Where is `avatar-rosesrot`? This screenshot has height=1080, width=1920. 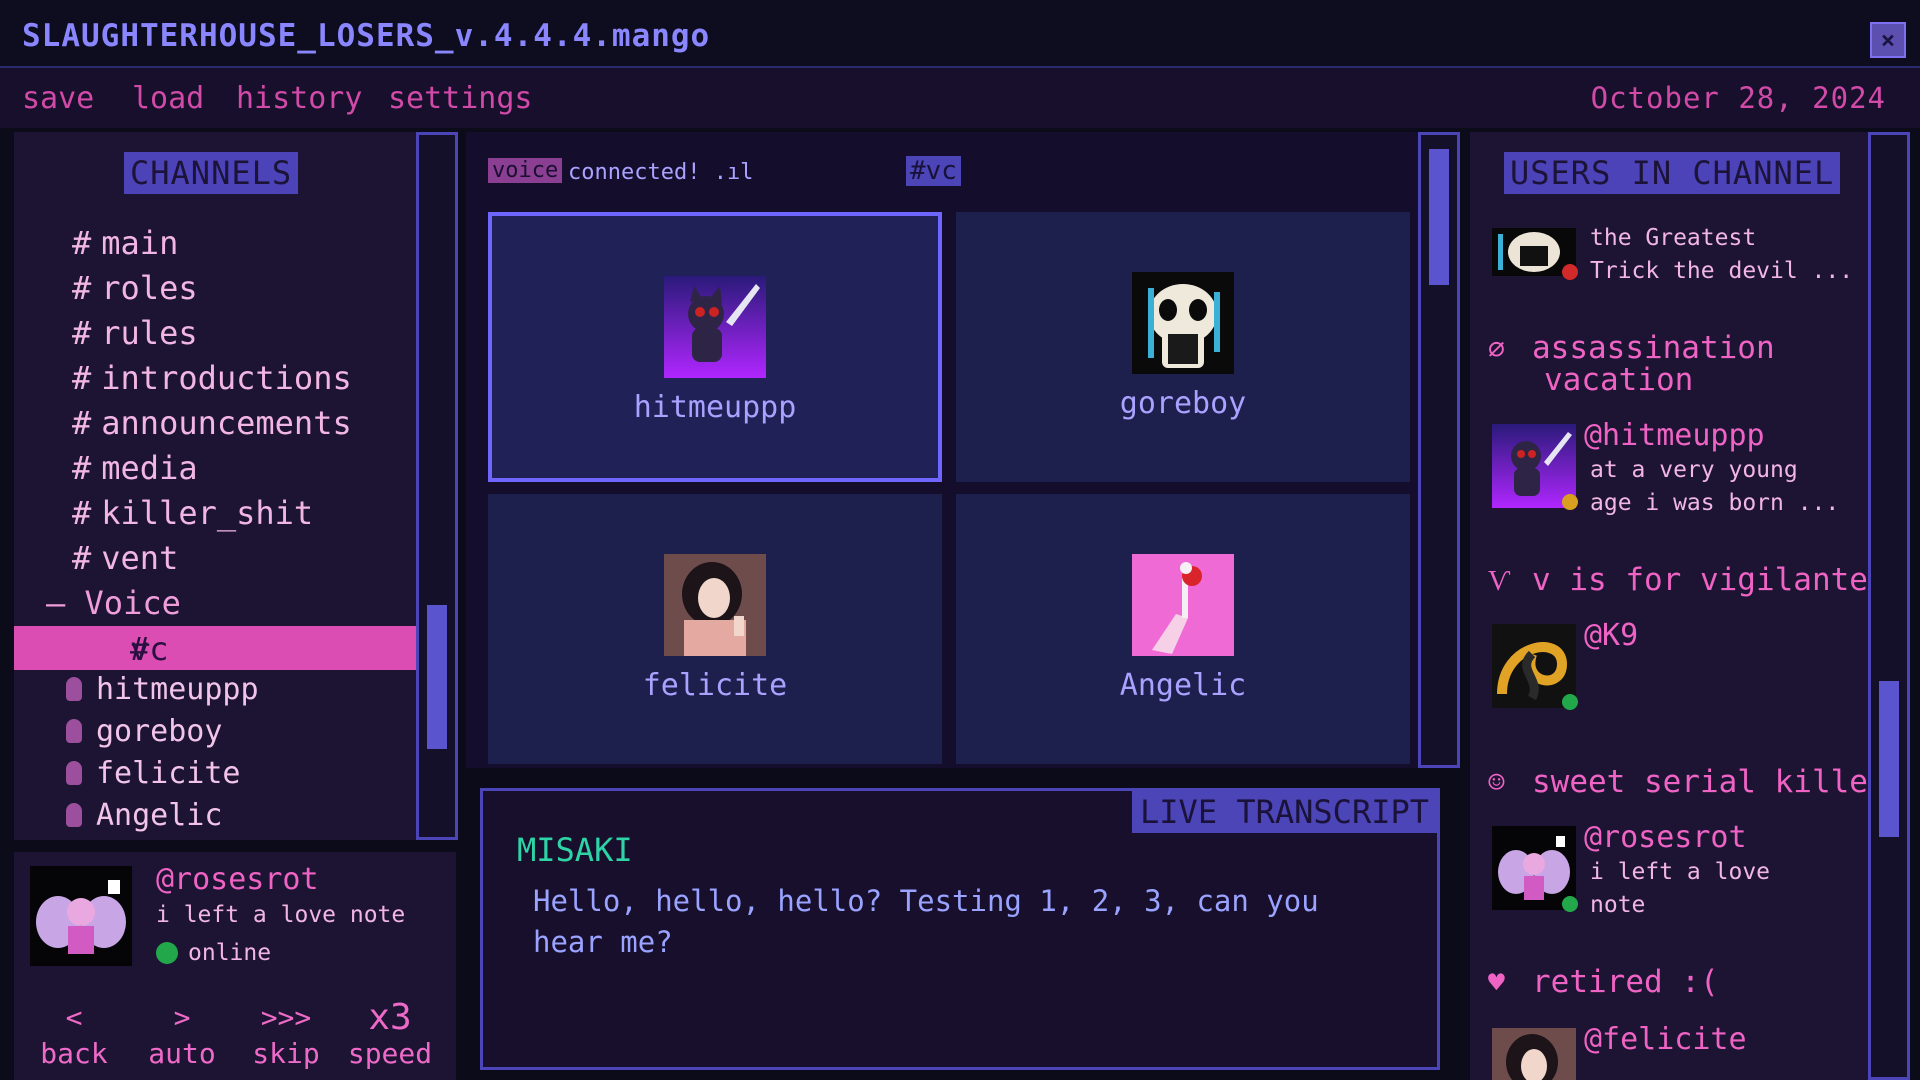 avatar-rosesrot is located at coordinates (81, 916).